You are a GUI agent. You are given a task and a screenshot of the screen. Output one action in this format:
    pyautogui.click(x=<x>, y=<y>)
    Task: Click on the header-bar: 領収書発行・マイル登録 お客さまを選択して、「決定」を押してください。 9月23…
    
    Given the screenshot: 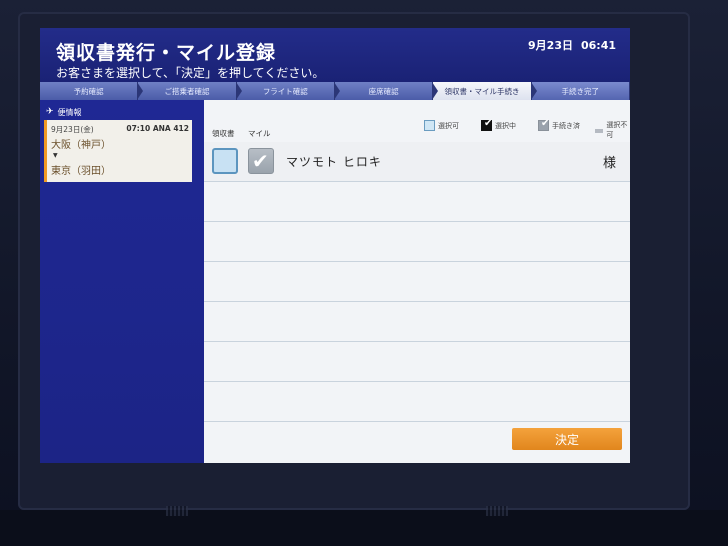 What is the action you would take?
    pyautogui.click(x=335, y=55)
    